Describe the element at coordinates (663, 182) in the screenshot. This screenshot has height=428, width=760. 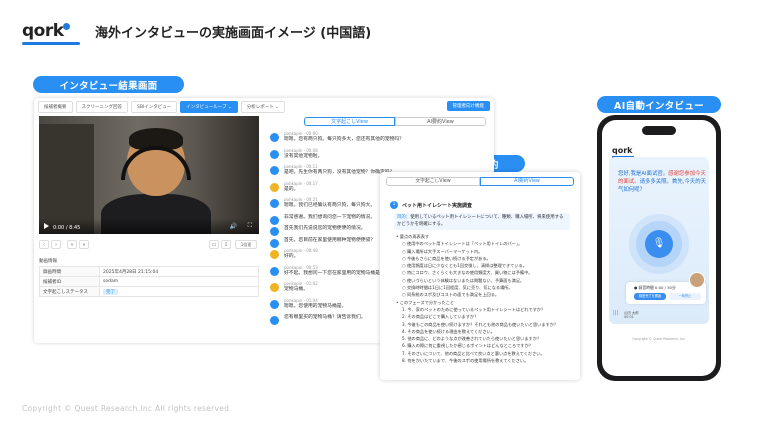
I see `ai-greeting: 您好,我是AI面试官。感谢您参加今天的面试。请多多关照。首先,今天的天气如何呢？` at that location.